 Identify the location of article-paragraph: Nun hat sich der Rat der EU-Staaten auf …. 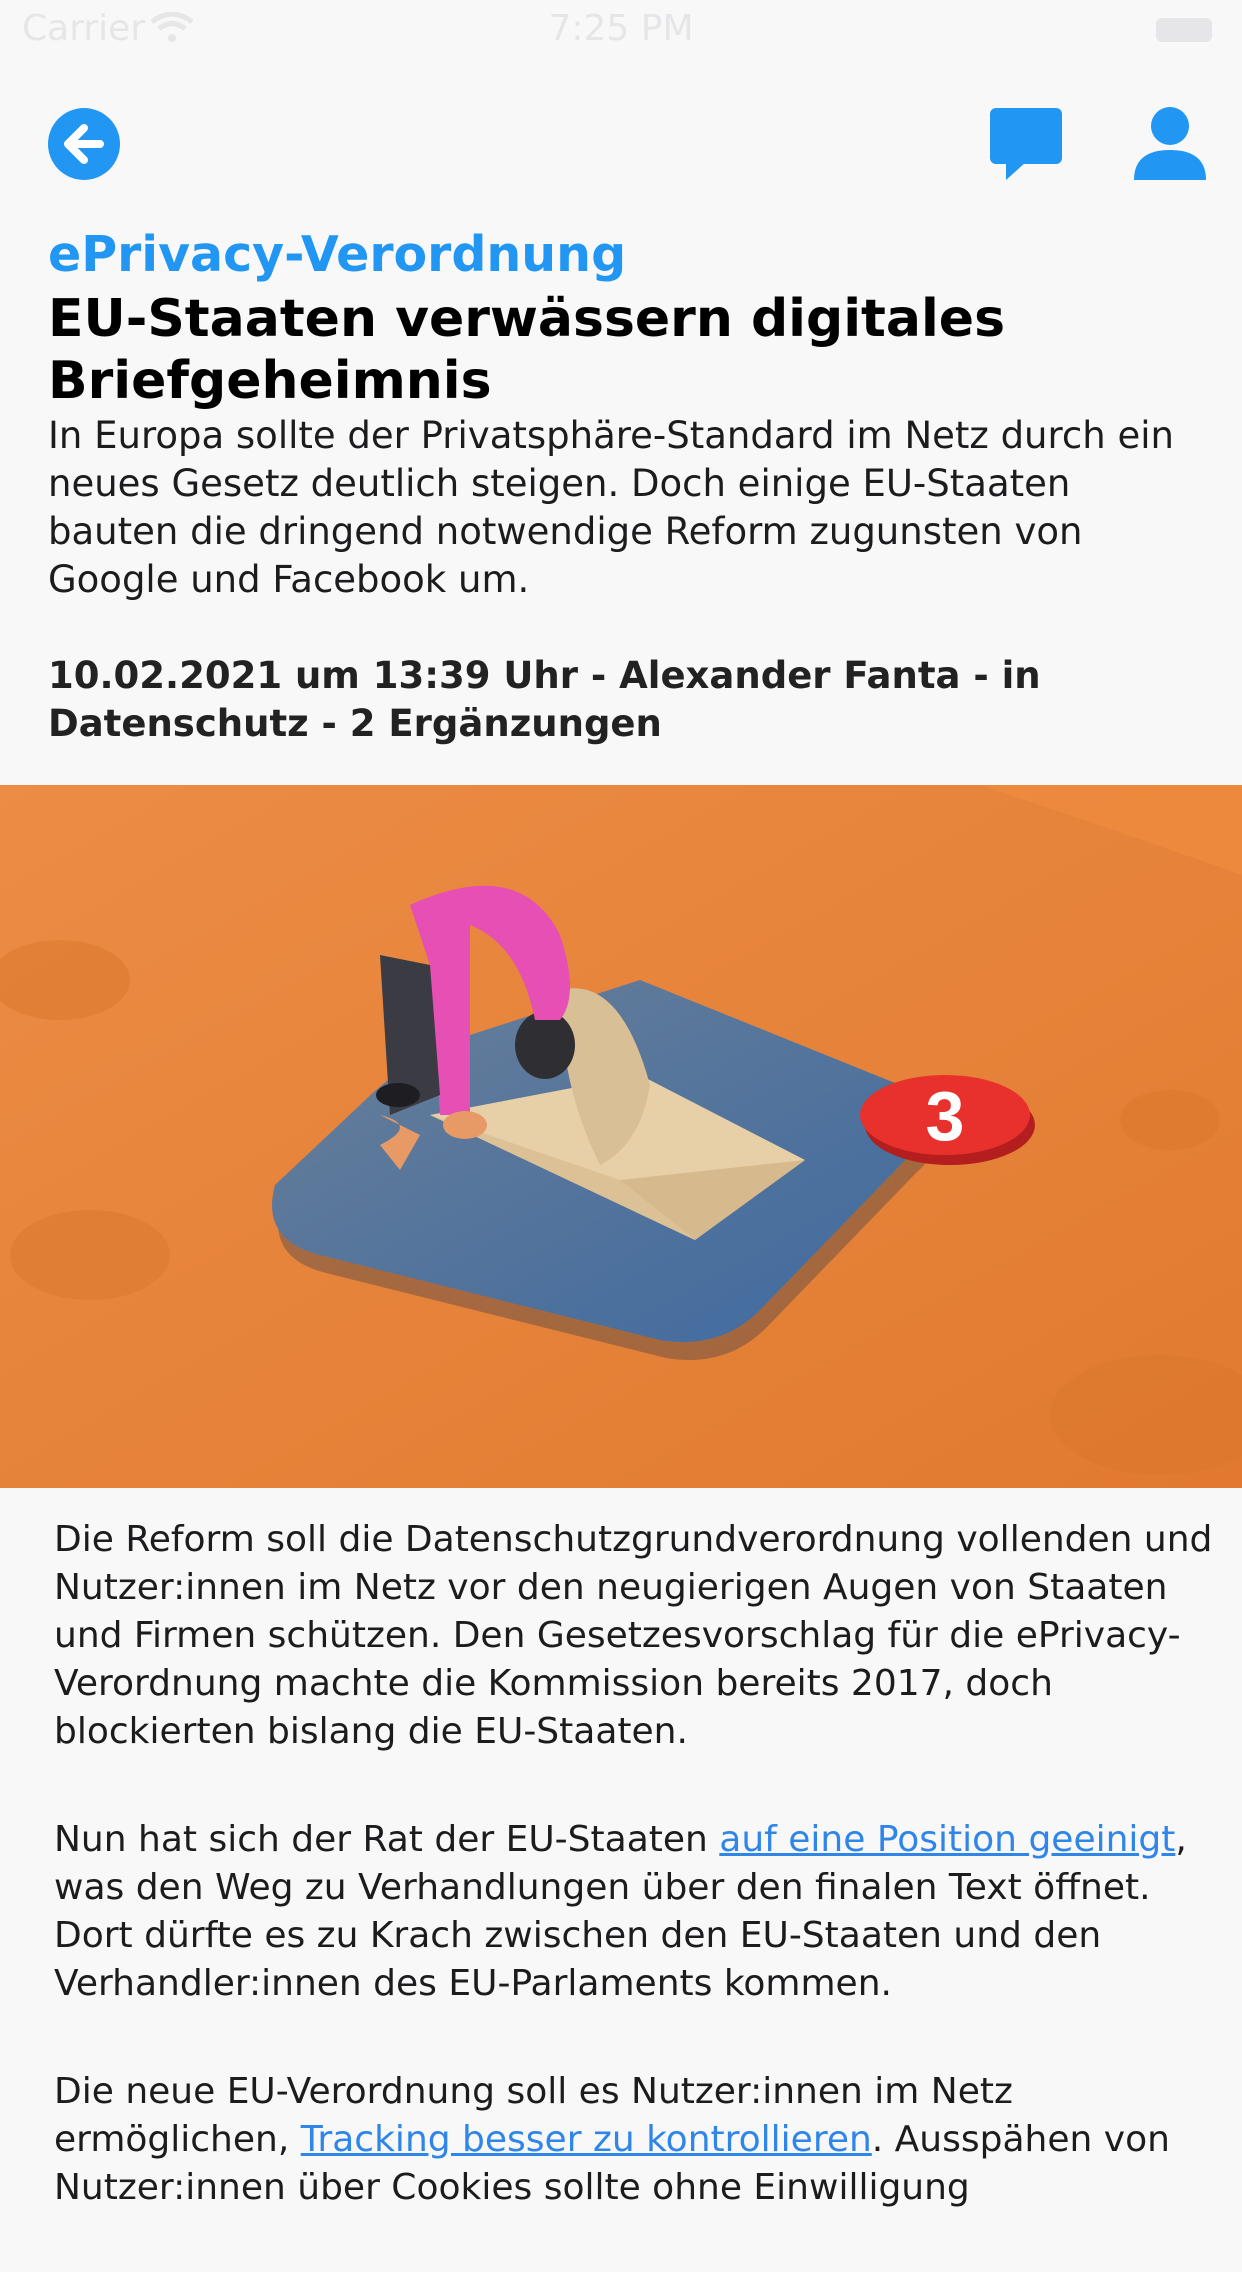
(620, 1911).